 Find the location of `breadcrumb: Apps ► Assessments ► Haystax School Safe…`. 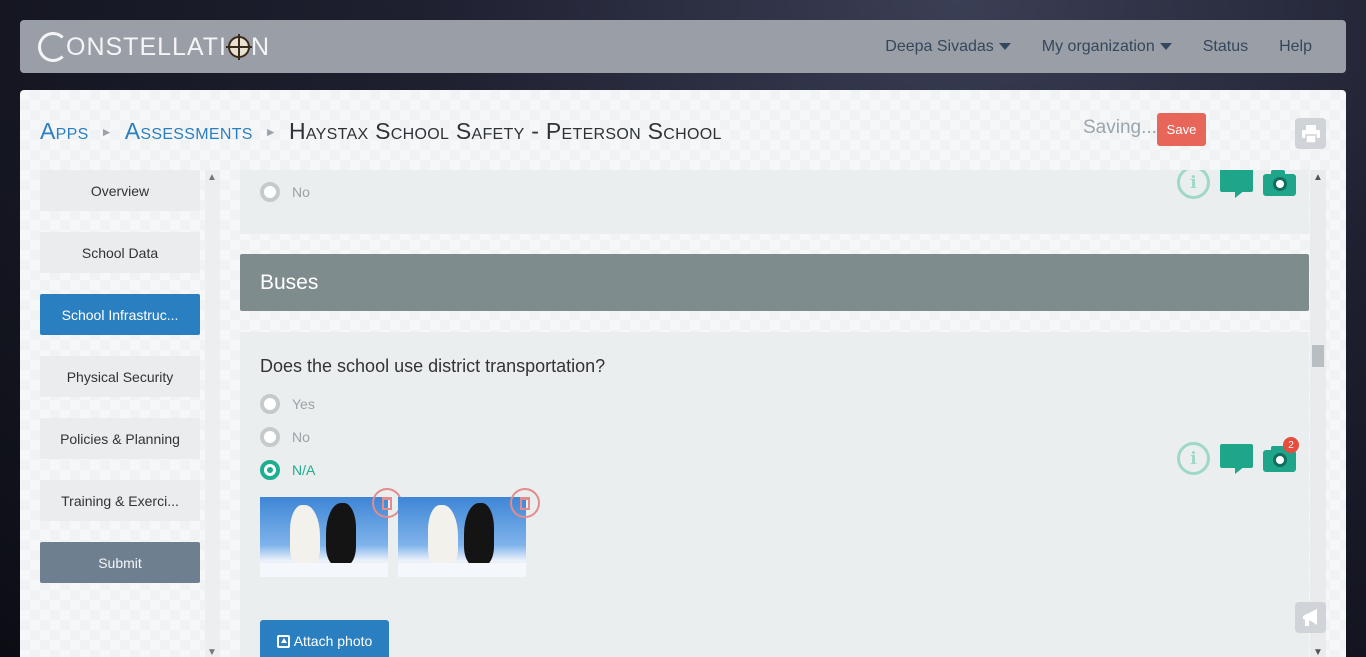

breadcrumb: Apps ► Assessments ► Haystax School Safe… is located at coordinates (381, 131).